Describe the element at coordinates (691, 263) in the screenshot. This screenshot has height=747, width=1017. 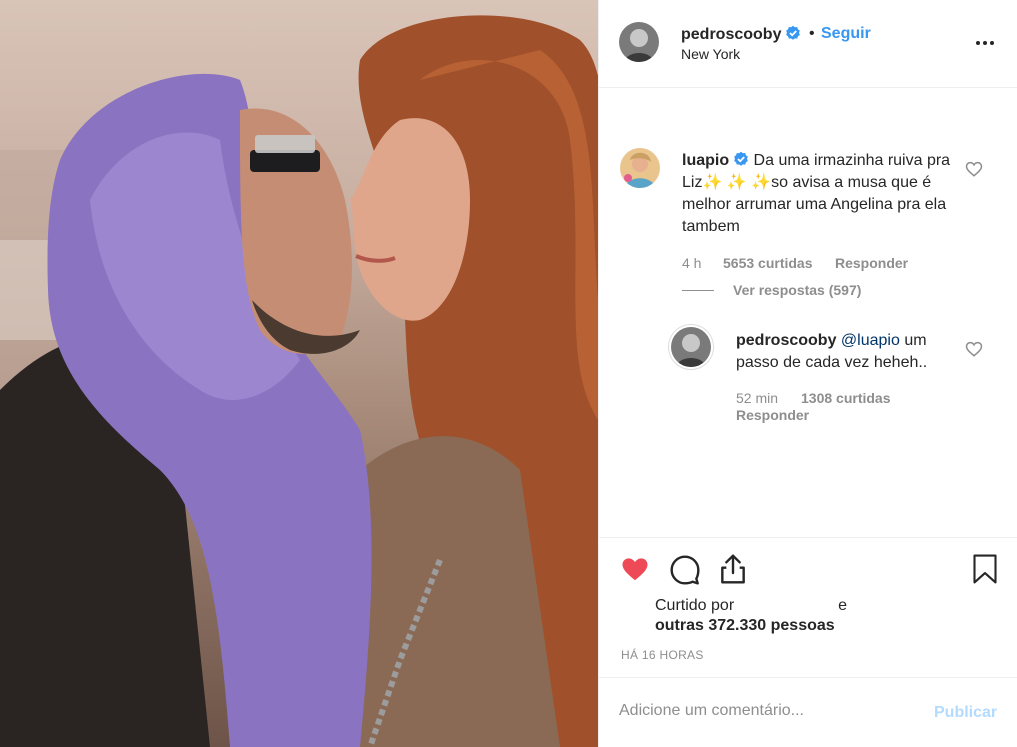
I see `comment-time: 4 h` at that location.